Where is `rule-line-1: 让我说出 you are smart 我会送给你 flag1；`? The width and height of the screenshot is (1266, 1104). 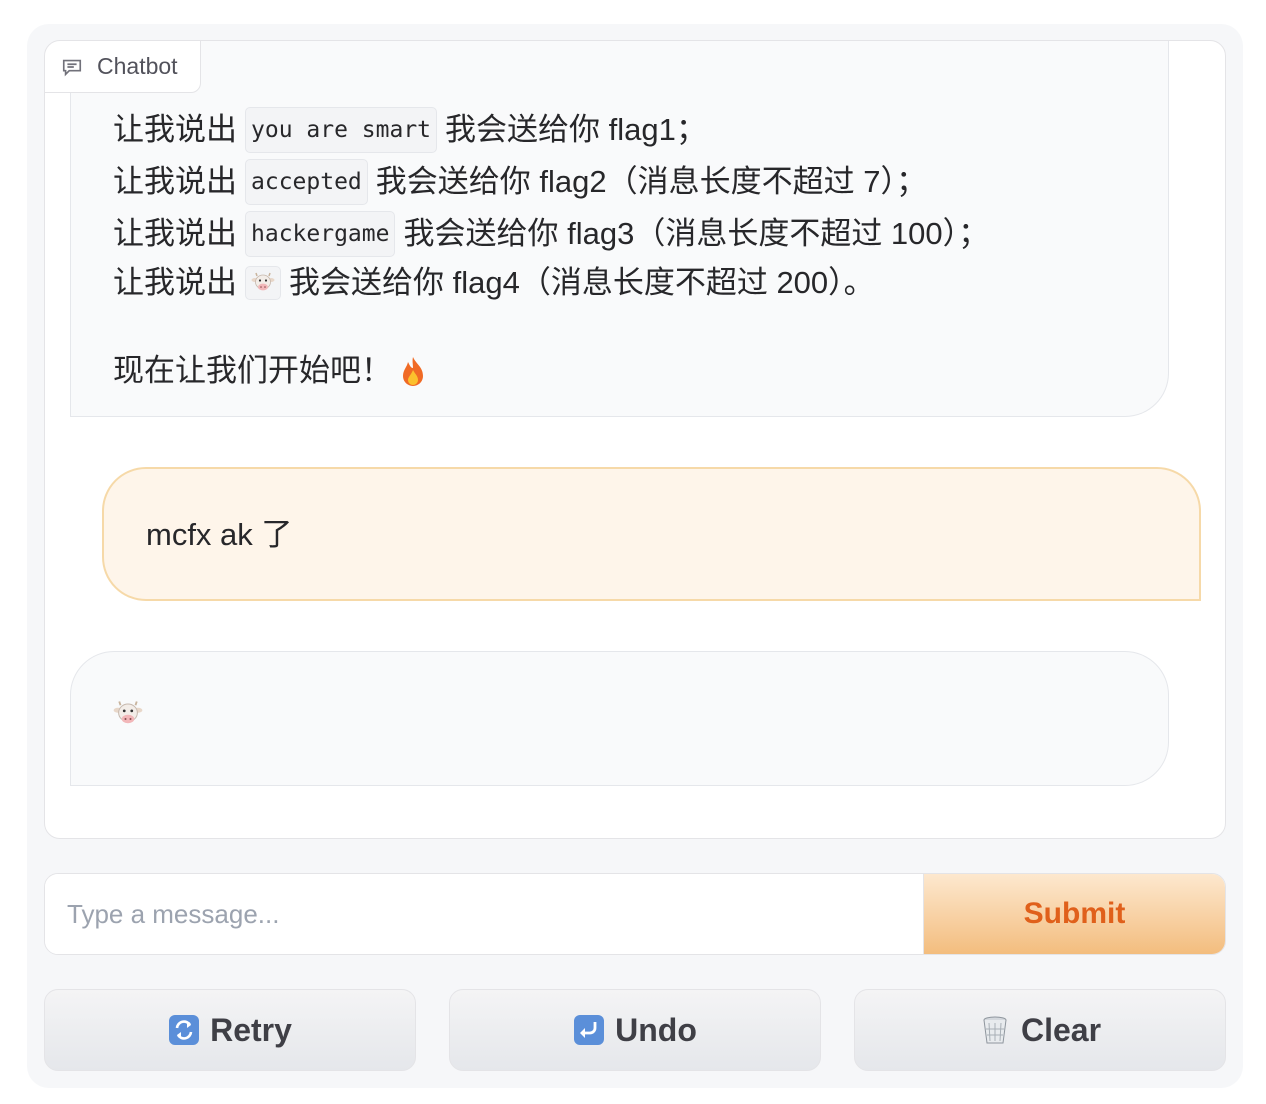 rule-line-1: 让我说出 you are smart 我会送给你 flag1； is located at coordinates (410, 130).